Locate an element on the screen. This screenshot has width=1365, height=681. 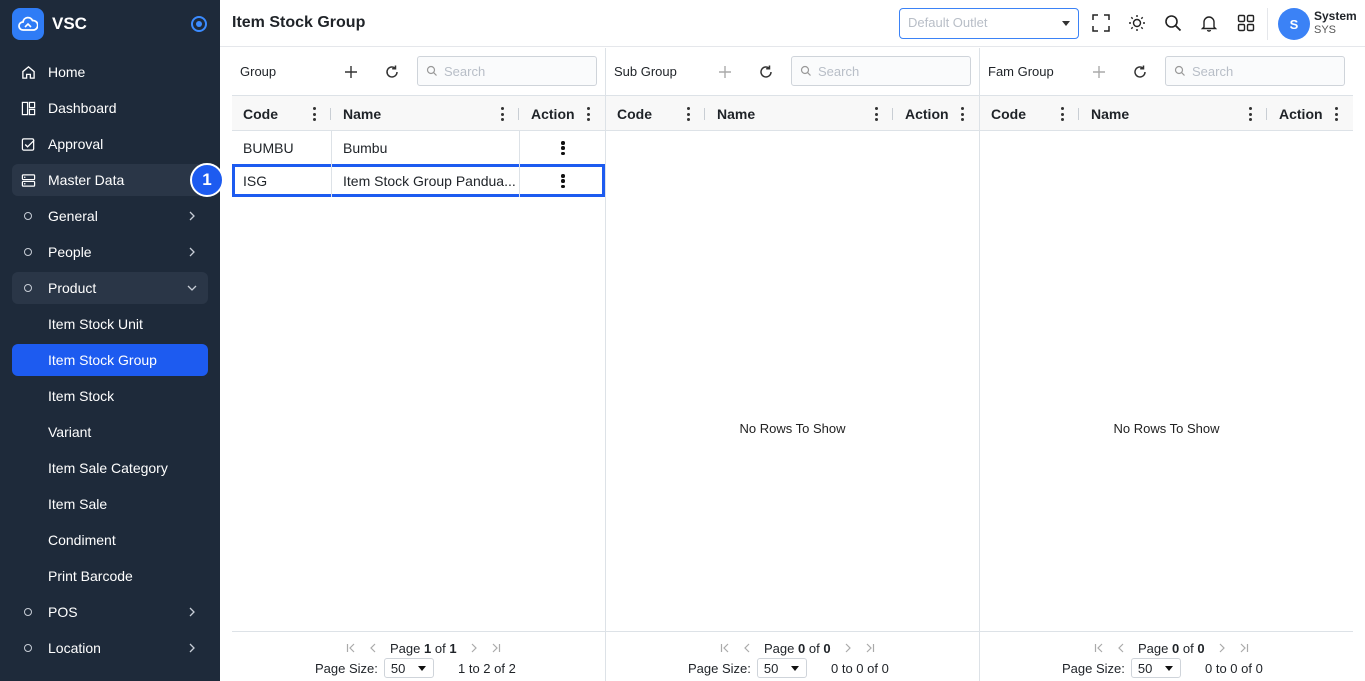
sidebar-item-condiment: Condiment is located at coordinates (110, 540).